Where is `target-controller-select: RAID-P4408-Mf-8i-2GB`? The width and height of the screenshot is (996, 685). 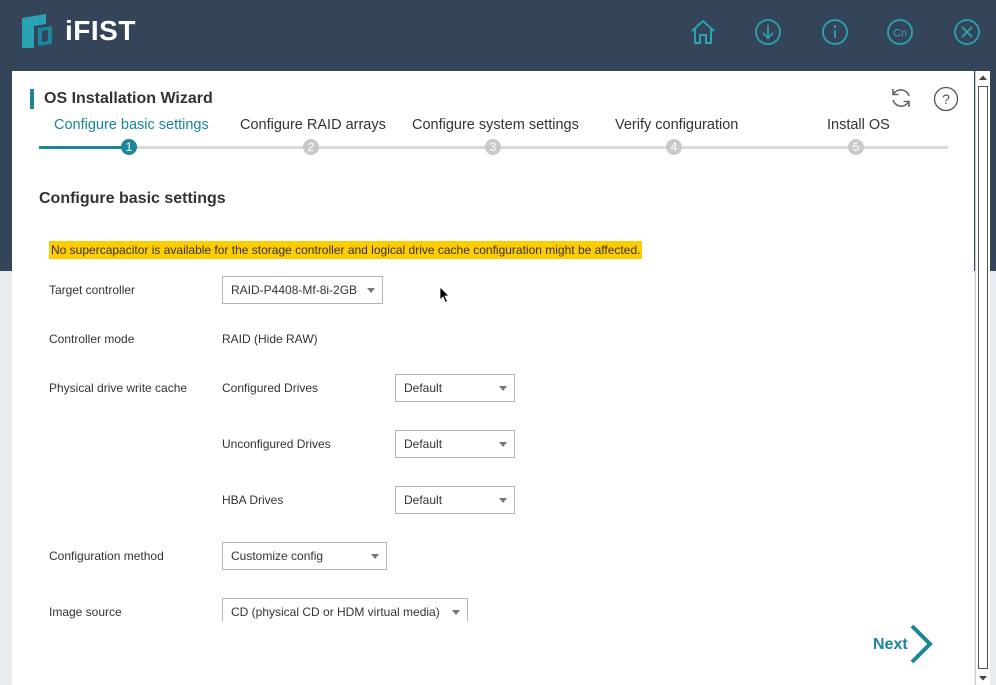 target-controller-select: RAID-P4408-Mf-8i-2GB is located at coordinates (302, 290).